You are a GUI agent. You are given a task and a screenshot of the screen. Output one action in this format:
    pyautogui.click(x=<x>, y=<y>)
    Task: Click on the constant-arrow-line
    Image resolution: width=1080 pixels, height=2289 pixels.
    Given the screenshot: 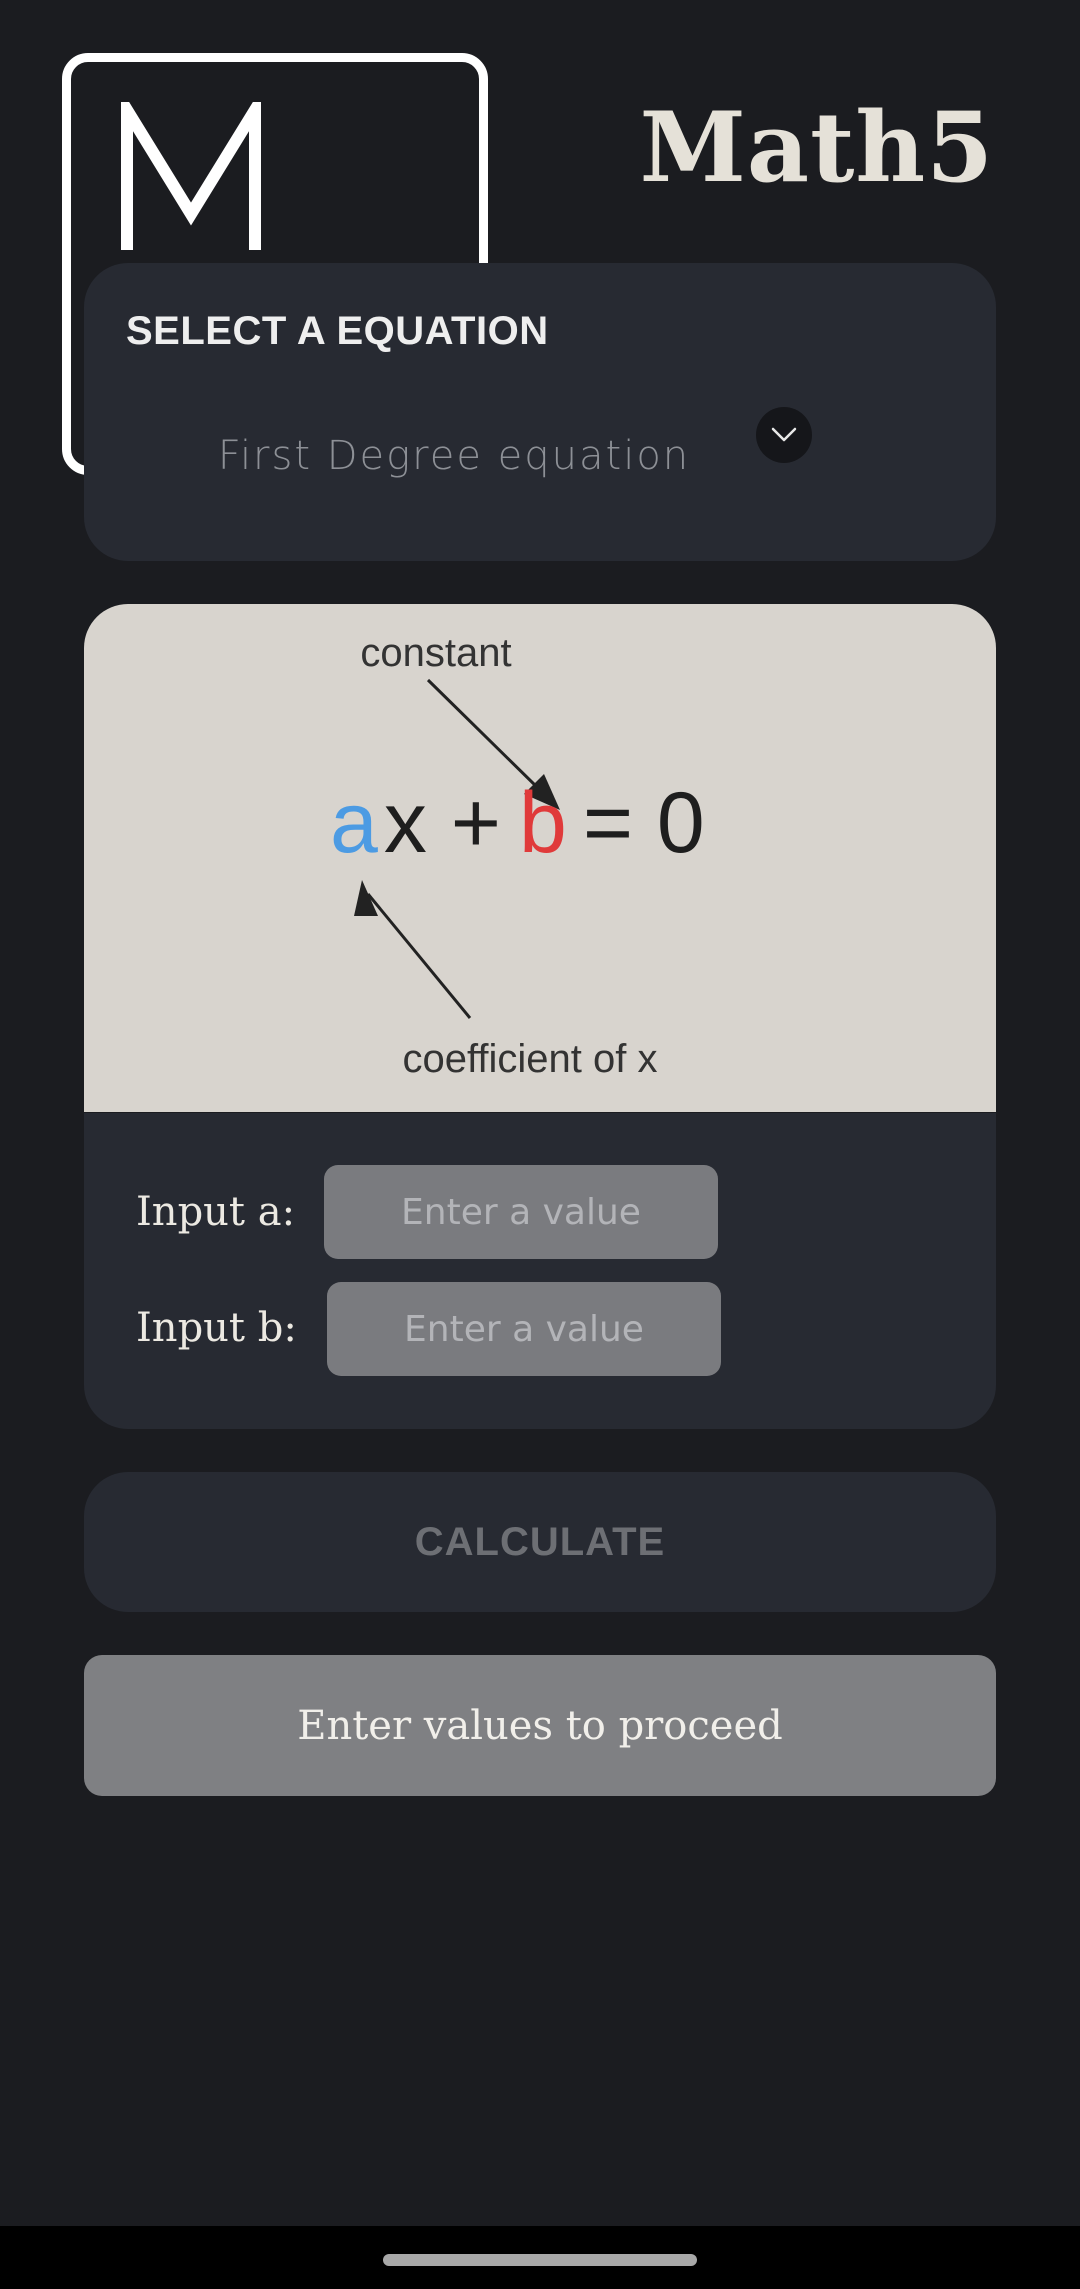 What is the action you would take?
    pyautogui.click(x=484, y=735)
    